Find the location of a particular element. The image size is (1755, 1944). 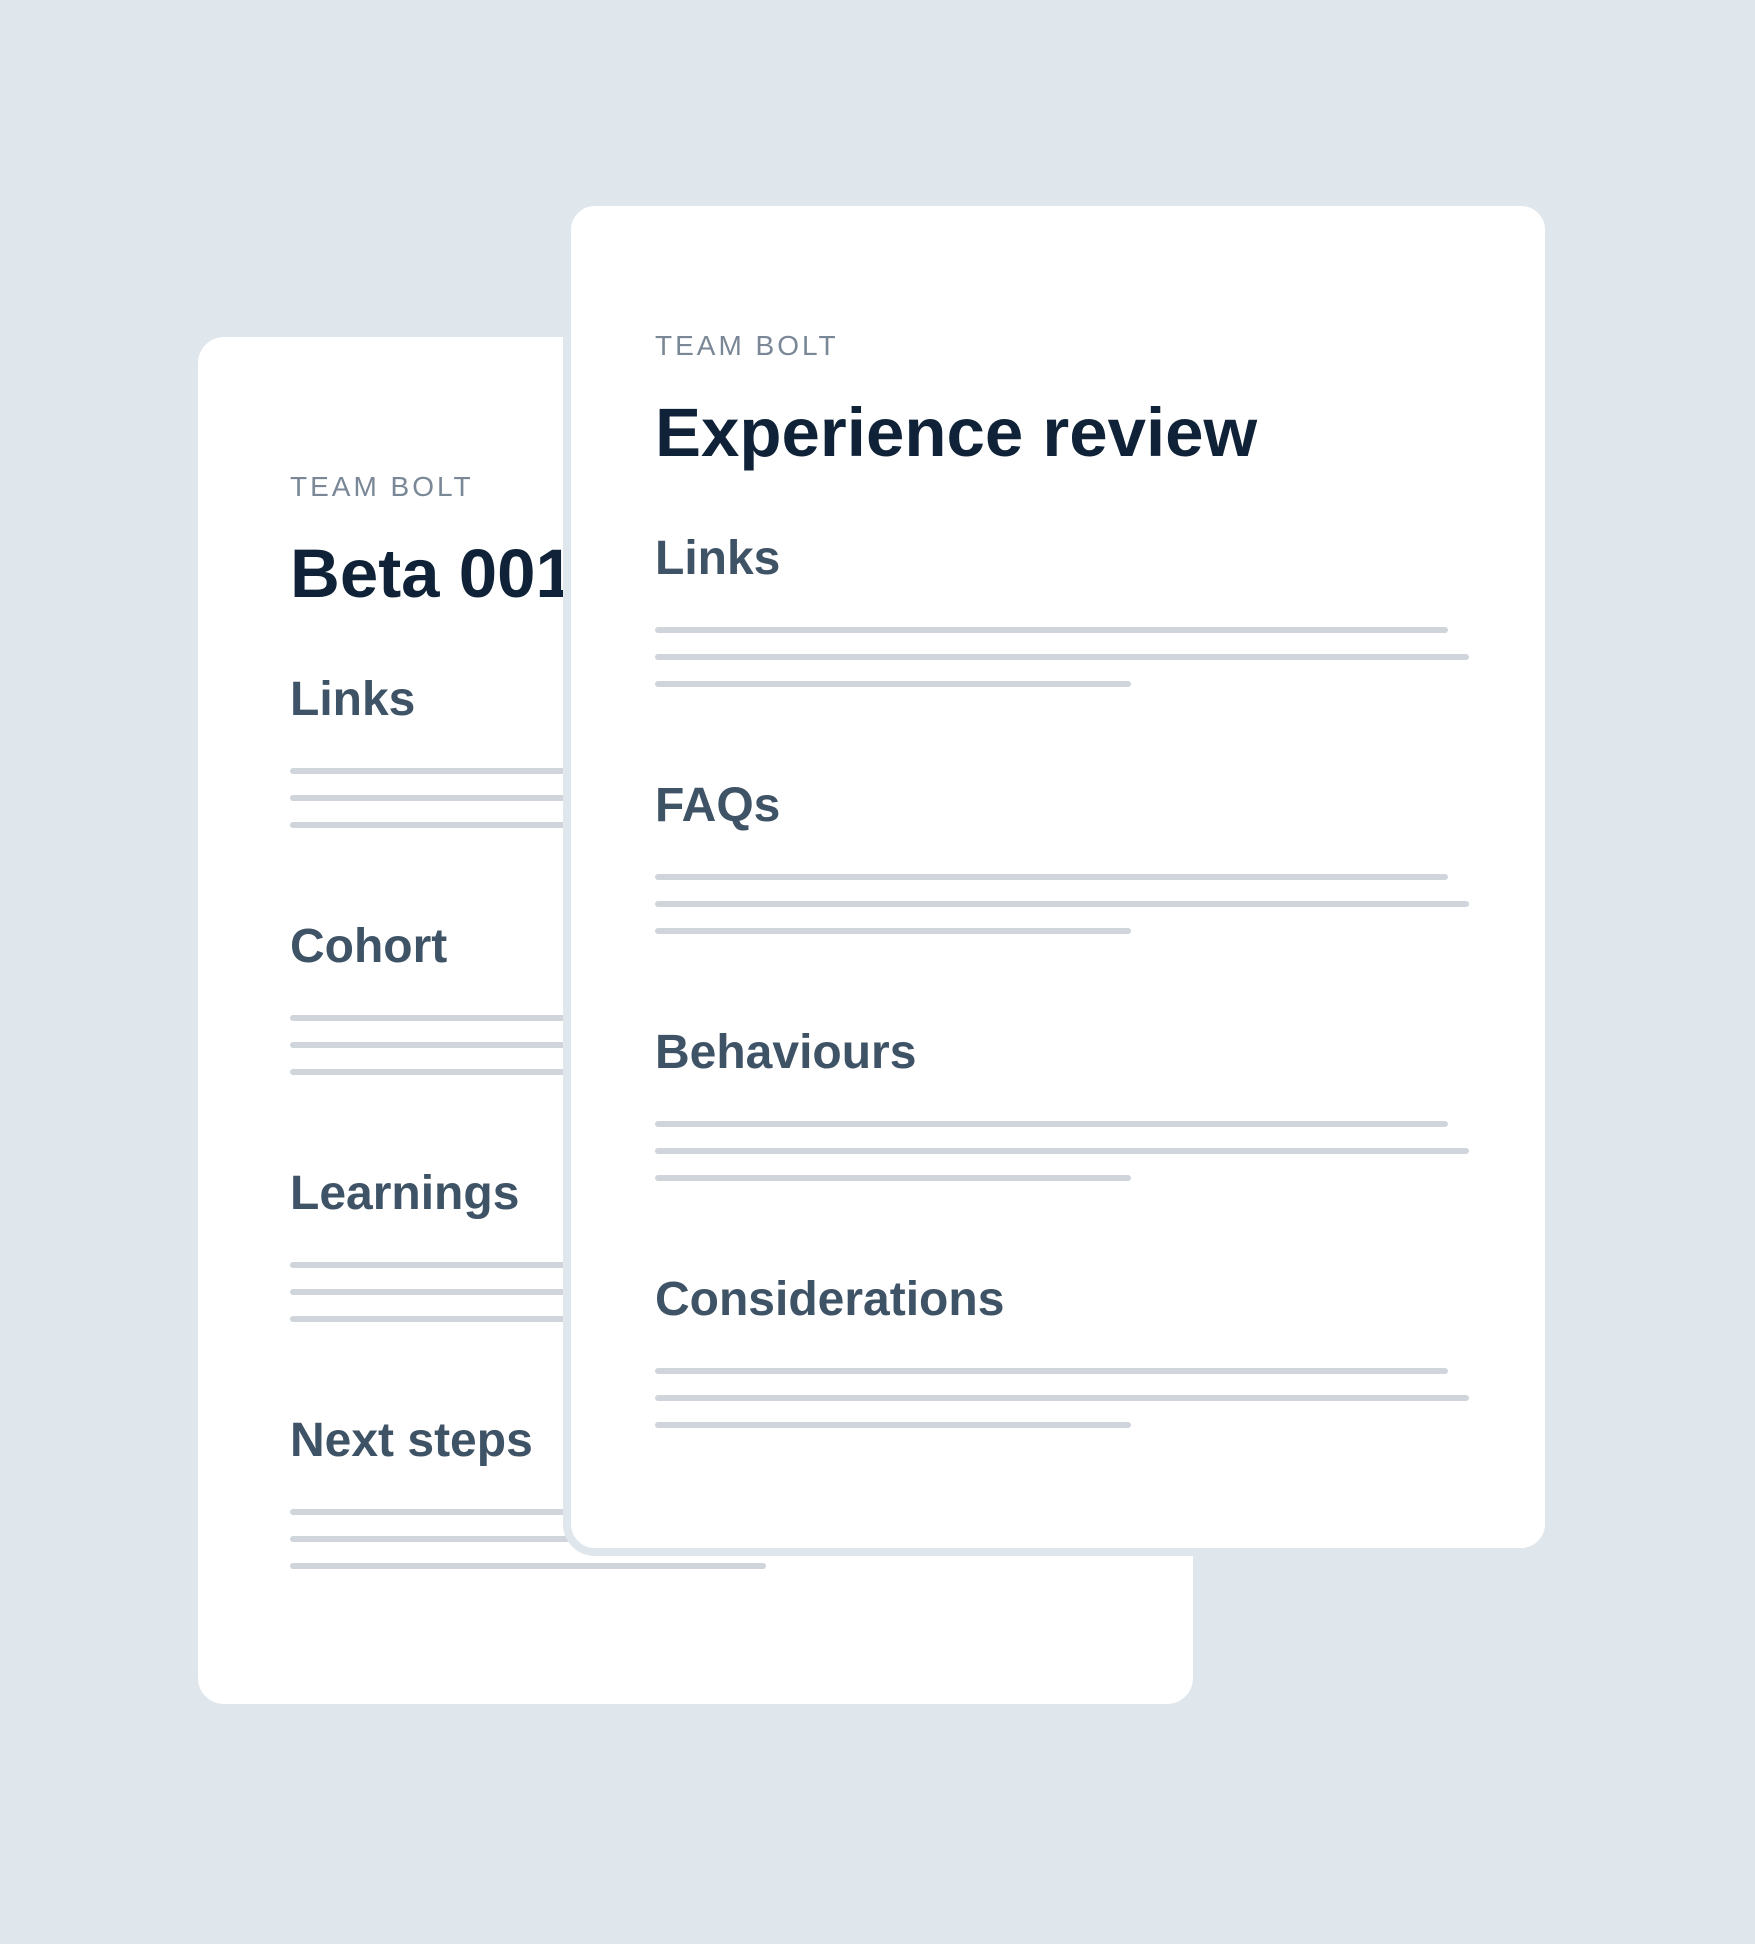

front-section-label: FAQs is located at coordinates (718, 805).